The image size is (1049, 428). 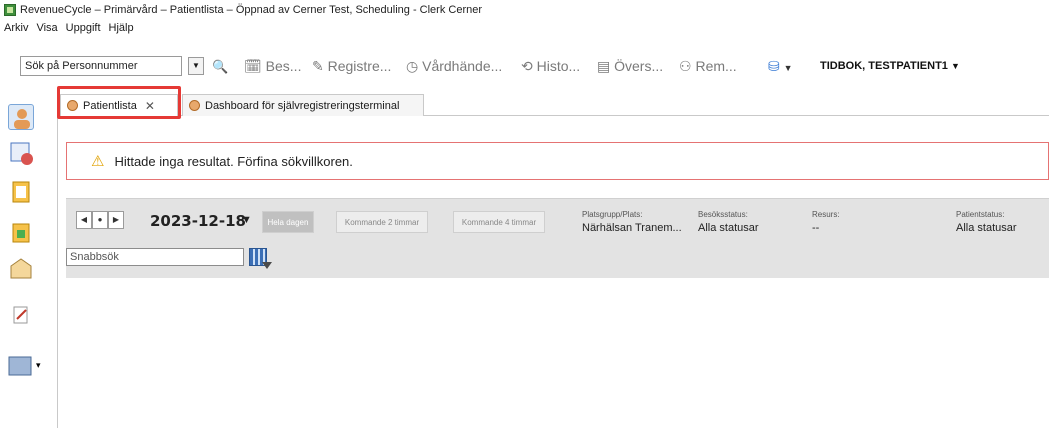 What do you see at coordinates (527, 66) in the screenshot?
I see `history-icon: ⟲` at bounding box center [527, 66].